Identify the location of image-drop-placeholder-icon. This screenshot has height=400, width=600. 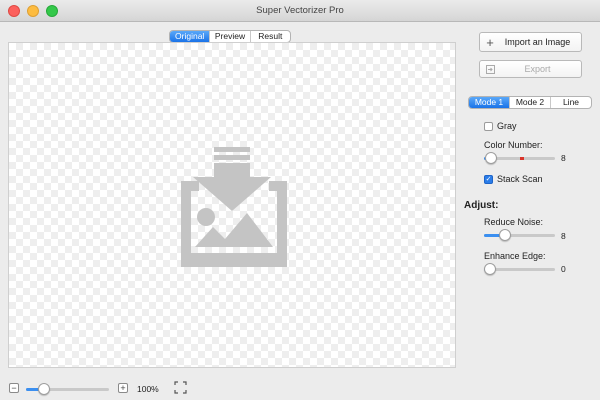
(234, 205).